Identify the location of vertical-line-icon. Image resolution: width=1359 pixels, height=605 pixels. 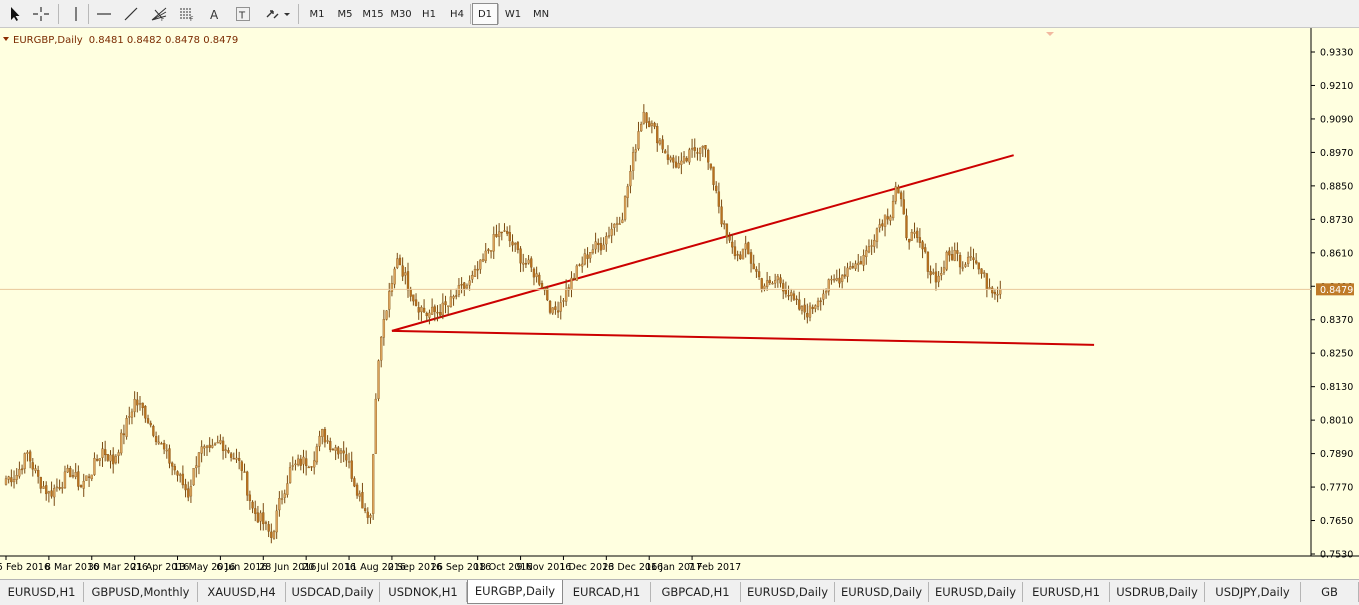
(76, 14).